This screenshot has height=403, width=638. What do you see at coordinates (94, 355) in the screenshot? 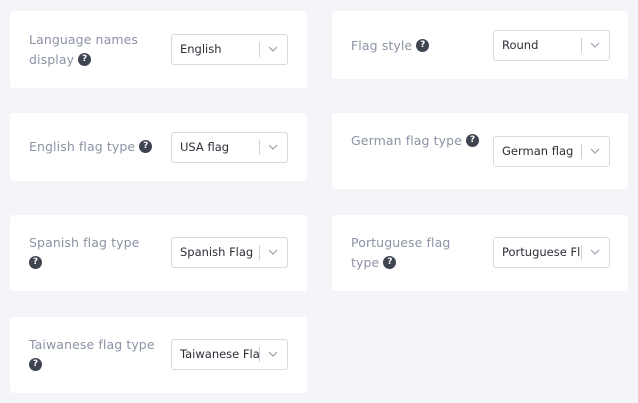
I see `setting-label: Taiwanese flag type ?` at bounding box center [94, 355].